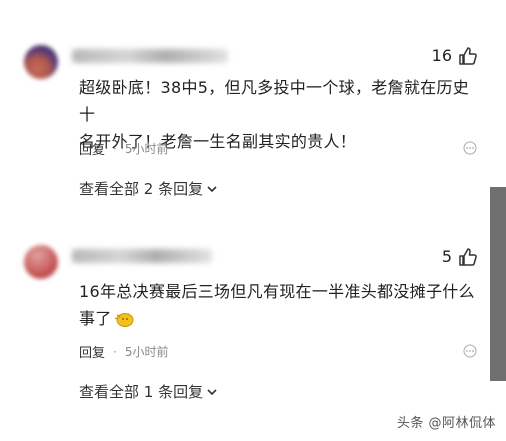 This screenshot has width=506, height=441. What do you see at coordinates (274, 101) in the screenshot?
I see `comment-text-line: 超级卧底！38中5，但凡多投中一个球，老詹就在历史十` at bounding box center [274, 101].